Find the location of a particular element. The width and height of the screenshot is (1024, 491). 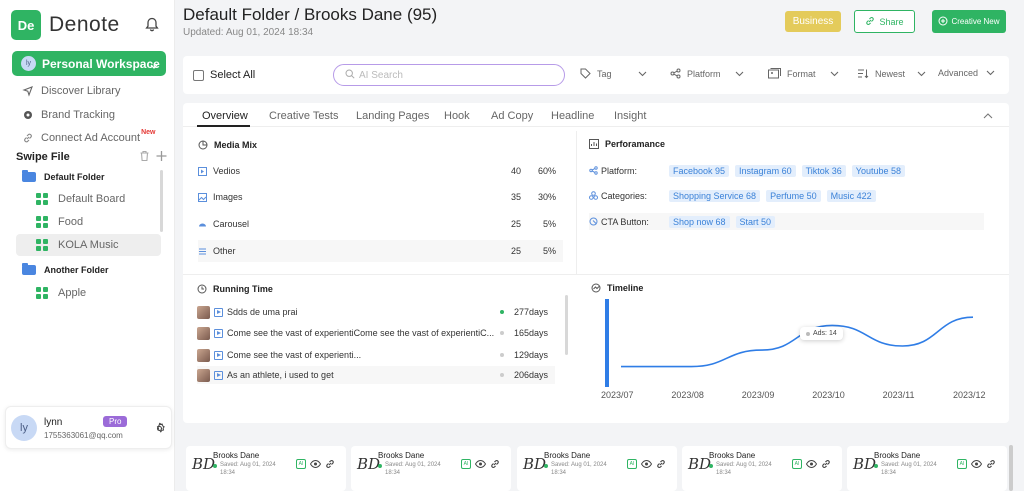

status-dot-inactive is located at coordinates (502, 375).